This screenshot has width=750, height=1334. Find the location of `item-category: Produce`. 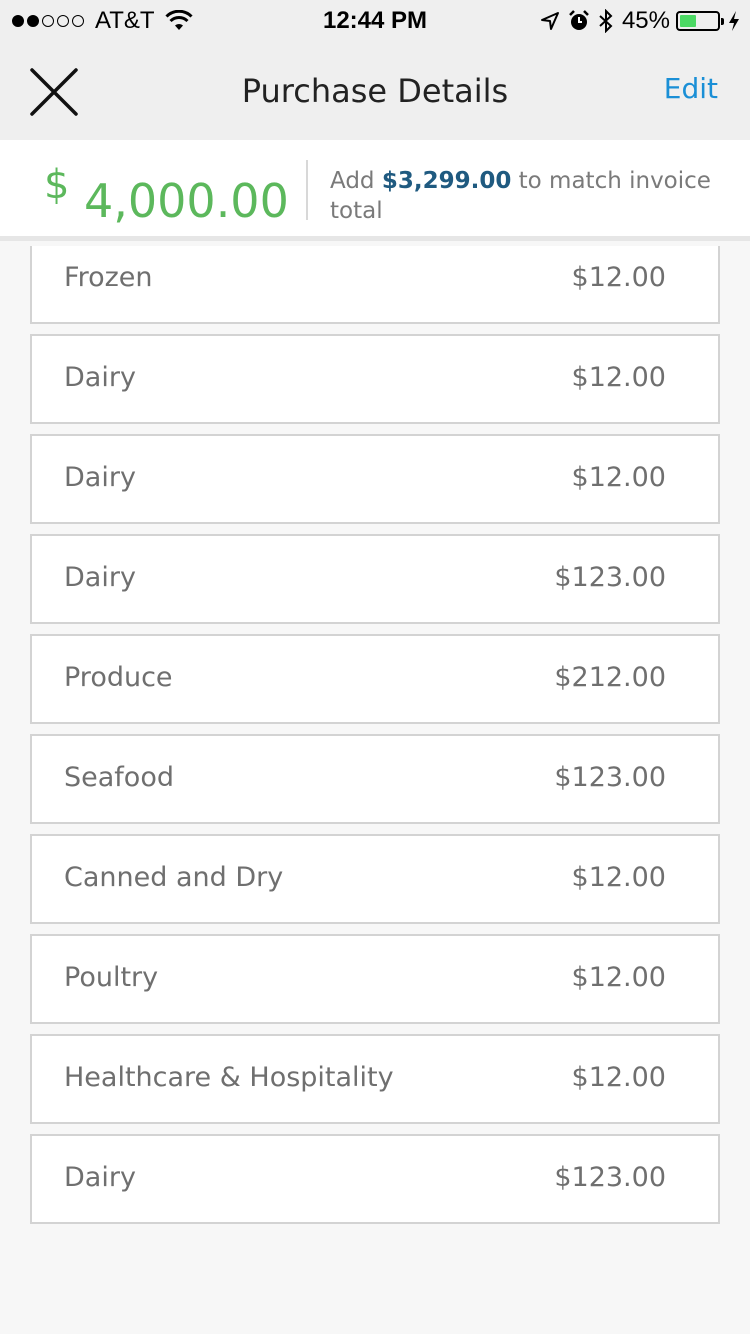

item-category: Produce is located at coordinates (118, 677).